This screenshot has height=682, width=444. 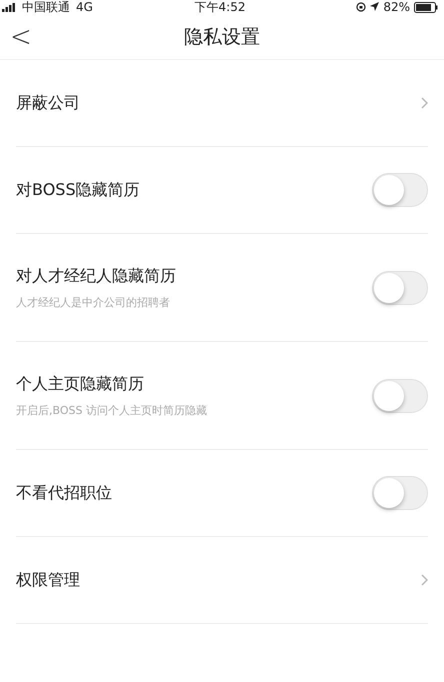 I want to click on battery-percent: 82%, so click(x=396, y=7).